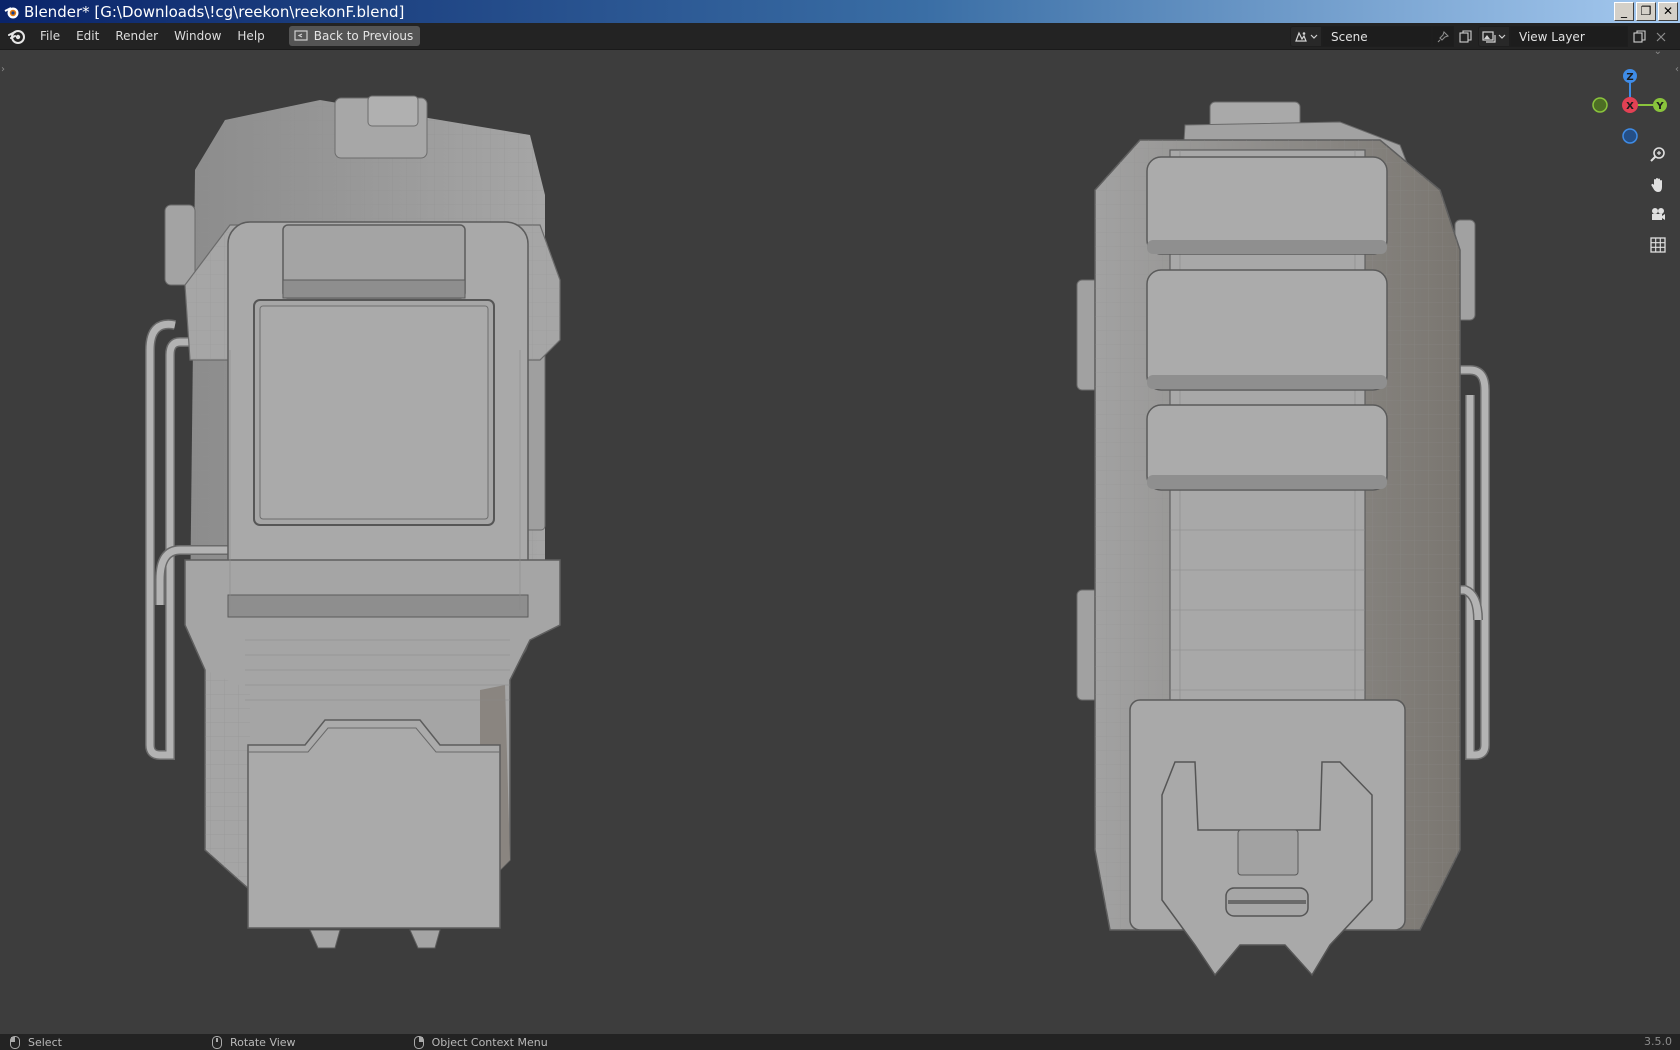 This screenshot has height=1050, width=1680. I want to click on hand-pan-icon, so click(1656, 185).